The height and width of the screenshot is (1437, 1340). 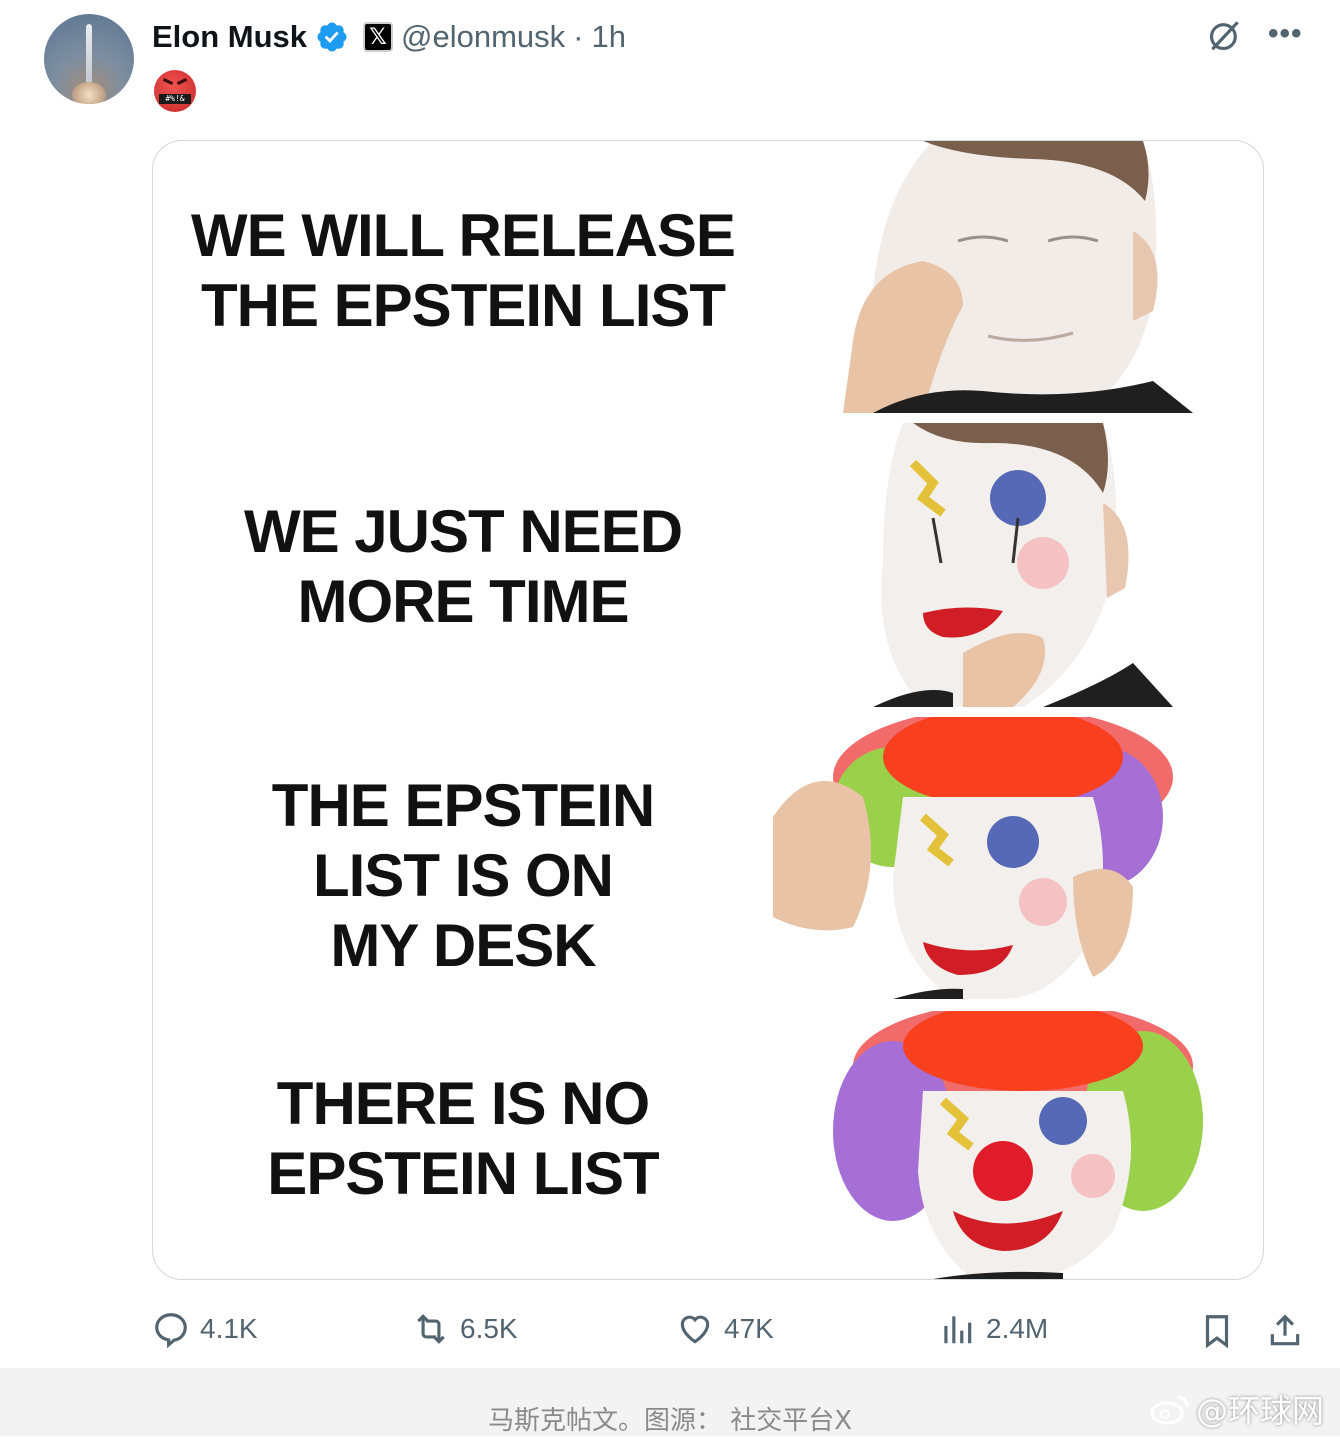 What do you see at coordinates (89, 93) in the screenshot?
I see `rocket-plume` at bounding box center [89, 93].